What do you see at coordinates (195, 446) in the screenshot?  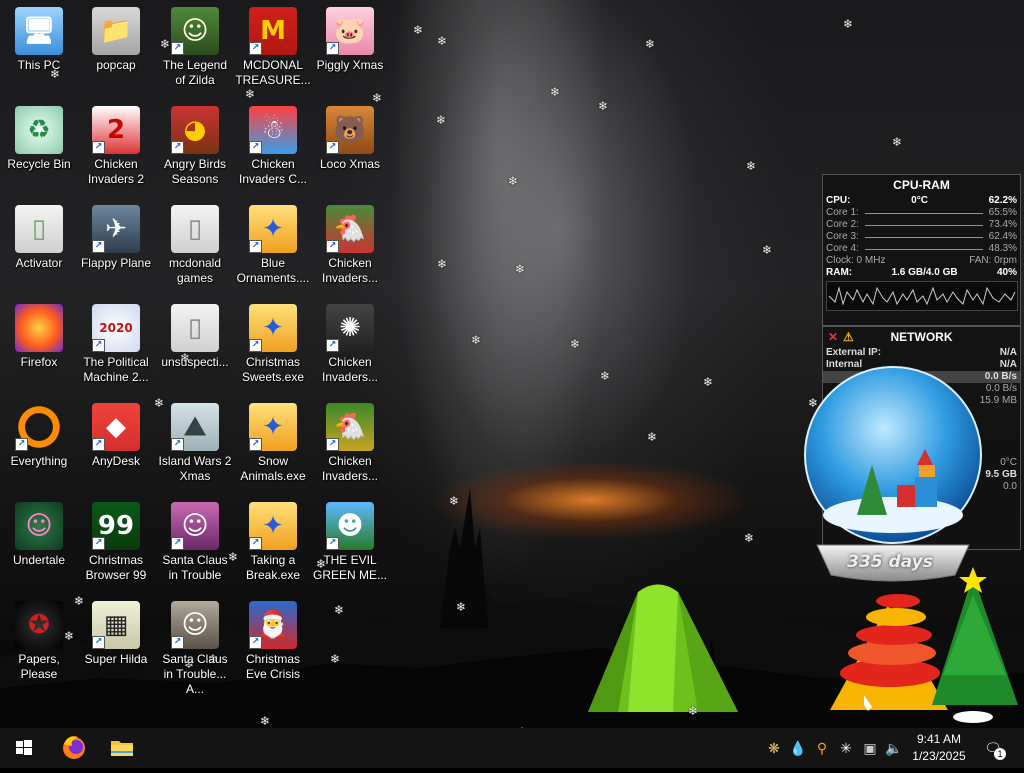 I see `desktop-icon: ⛰ ↗ Island Wars 2 Xmas` at bounding box center [195, 446].